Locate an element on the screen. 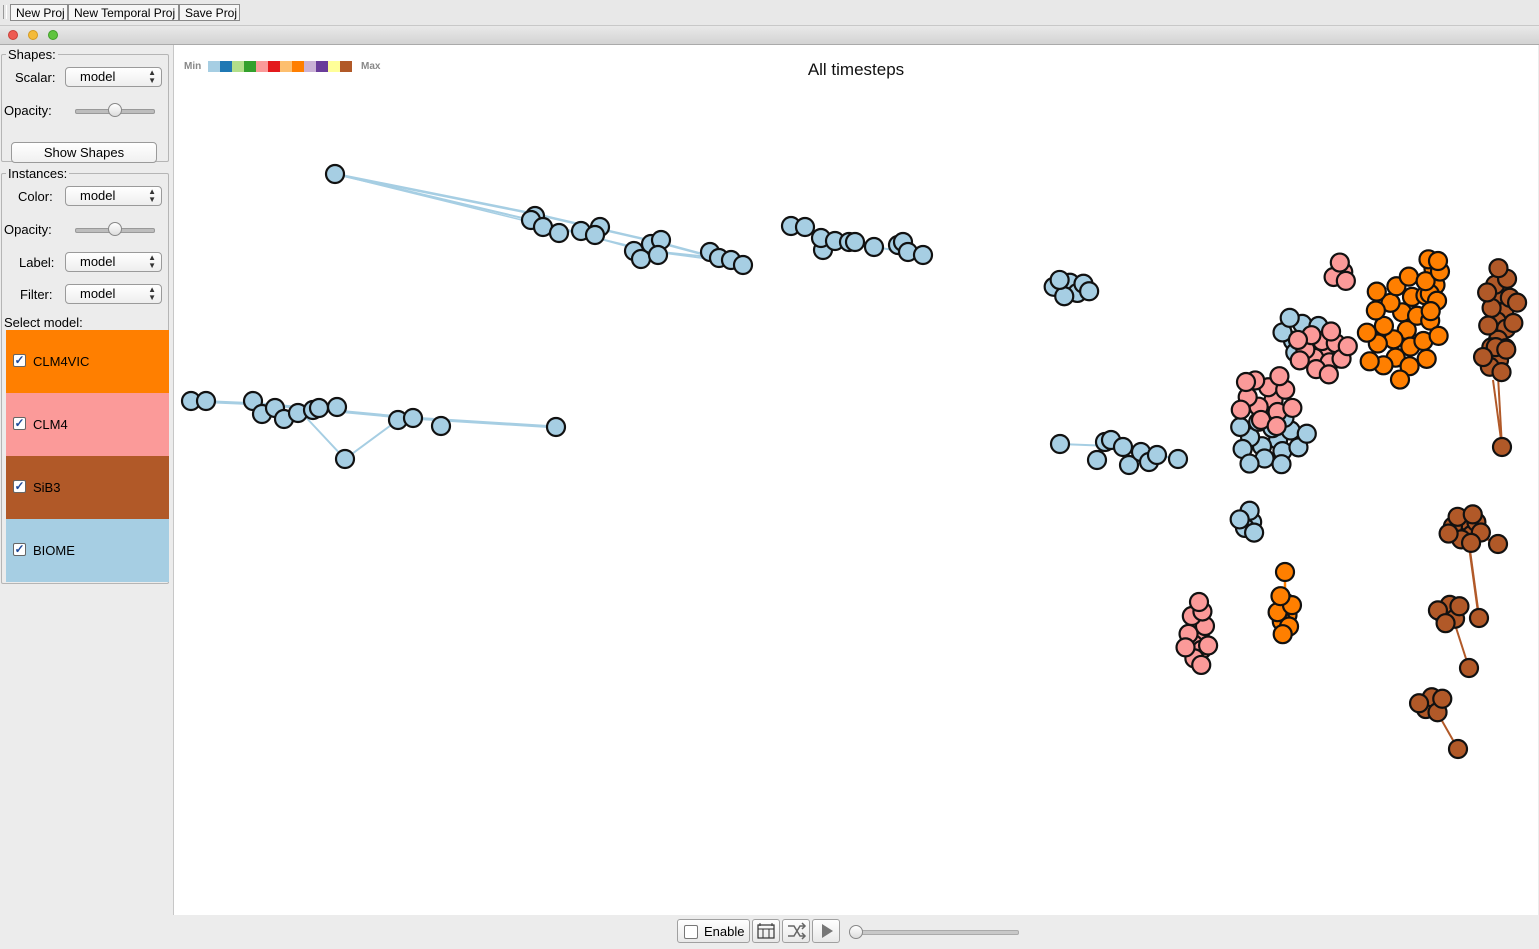  shuffle-button is located at coordinates (796, 931).